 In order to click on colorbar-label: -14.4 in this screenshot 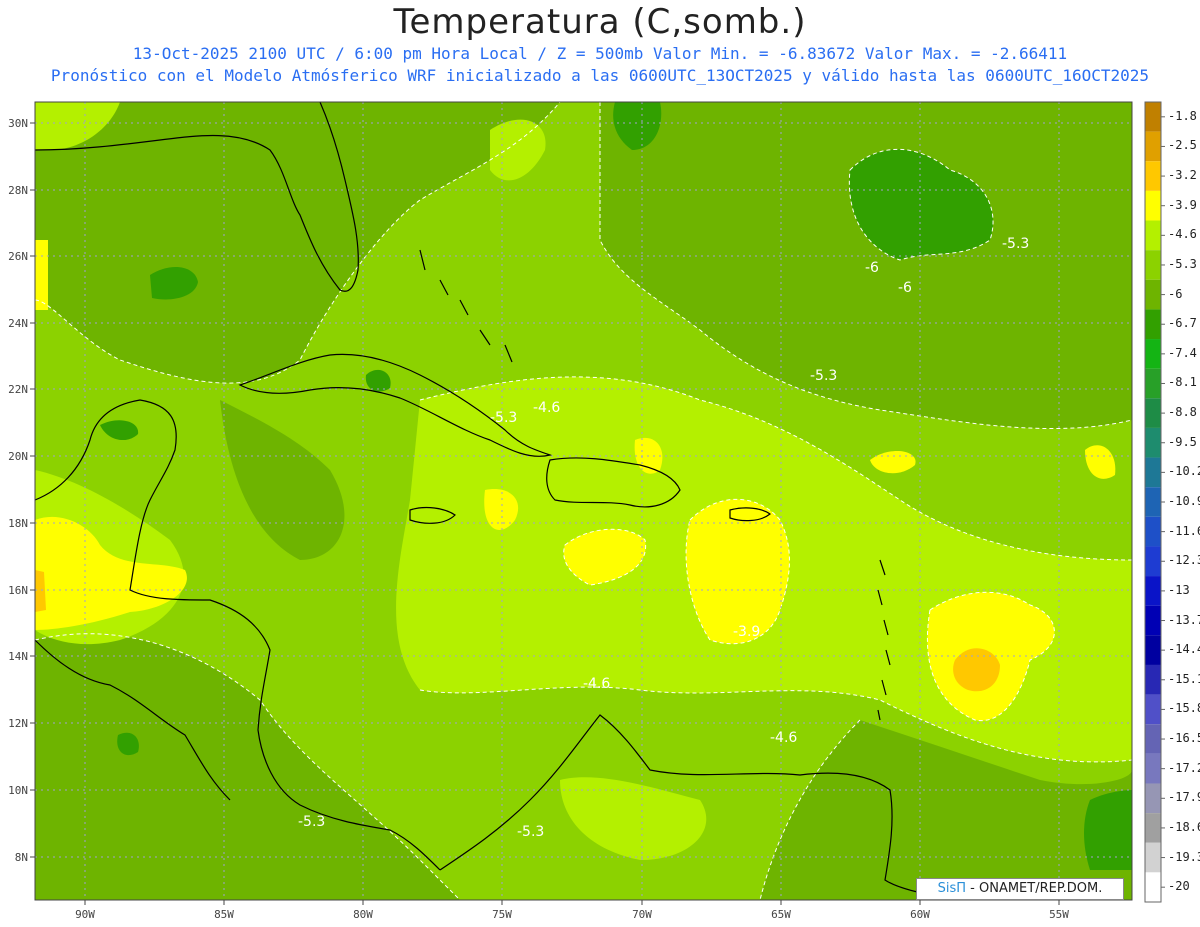, I will do `click(1184, 649)`.